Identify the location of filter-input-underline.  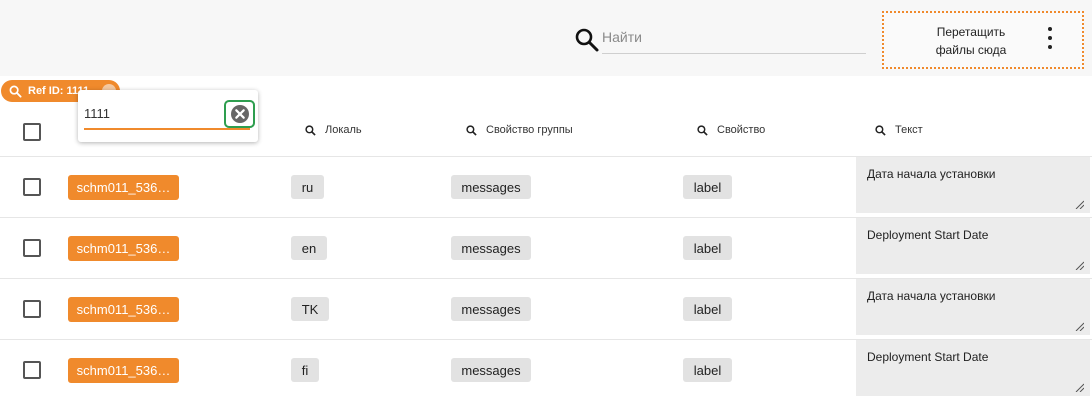
(167, 129).